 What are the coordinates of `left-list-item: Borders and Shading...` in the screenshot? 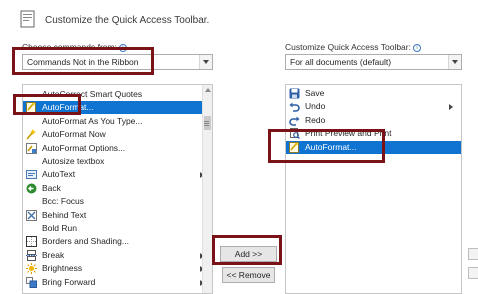 It's located at (117, 241).